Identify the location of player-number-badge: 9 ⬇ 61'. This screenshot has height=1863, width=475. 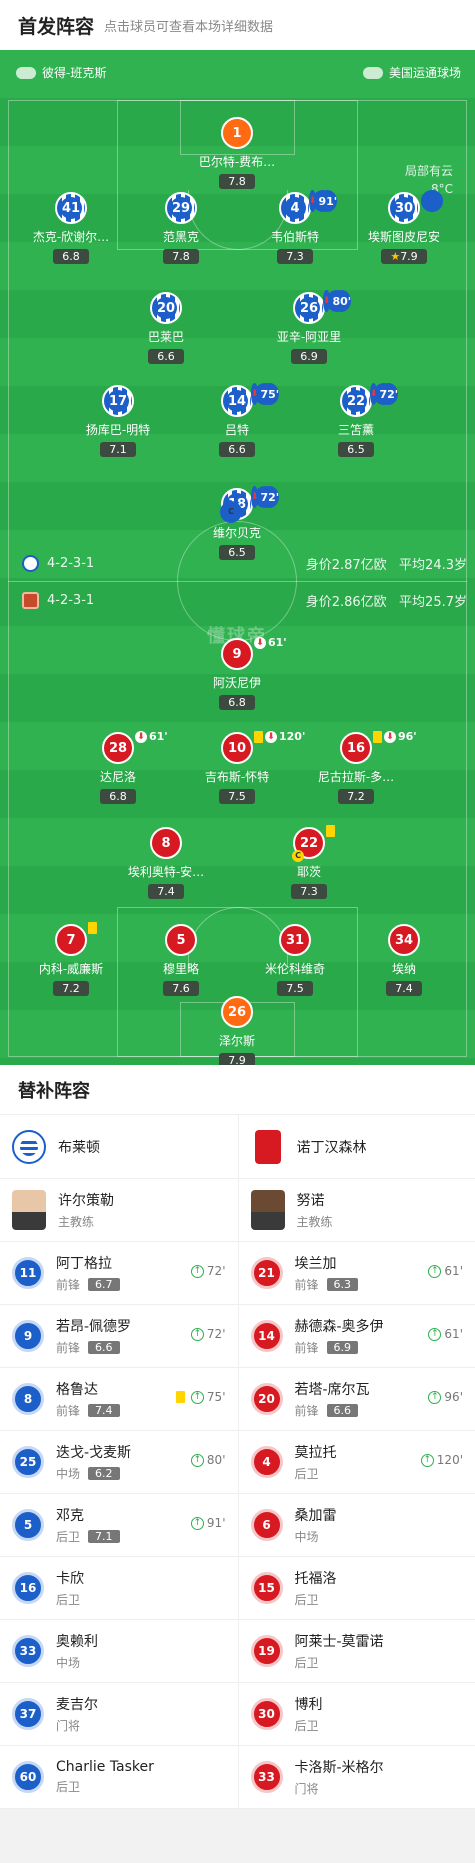
(254, 653).